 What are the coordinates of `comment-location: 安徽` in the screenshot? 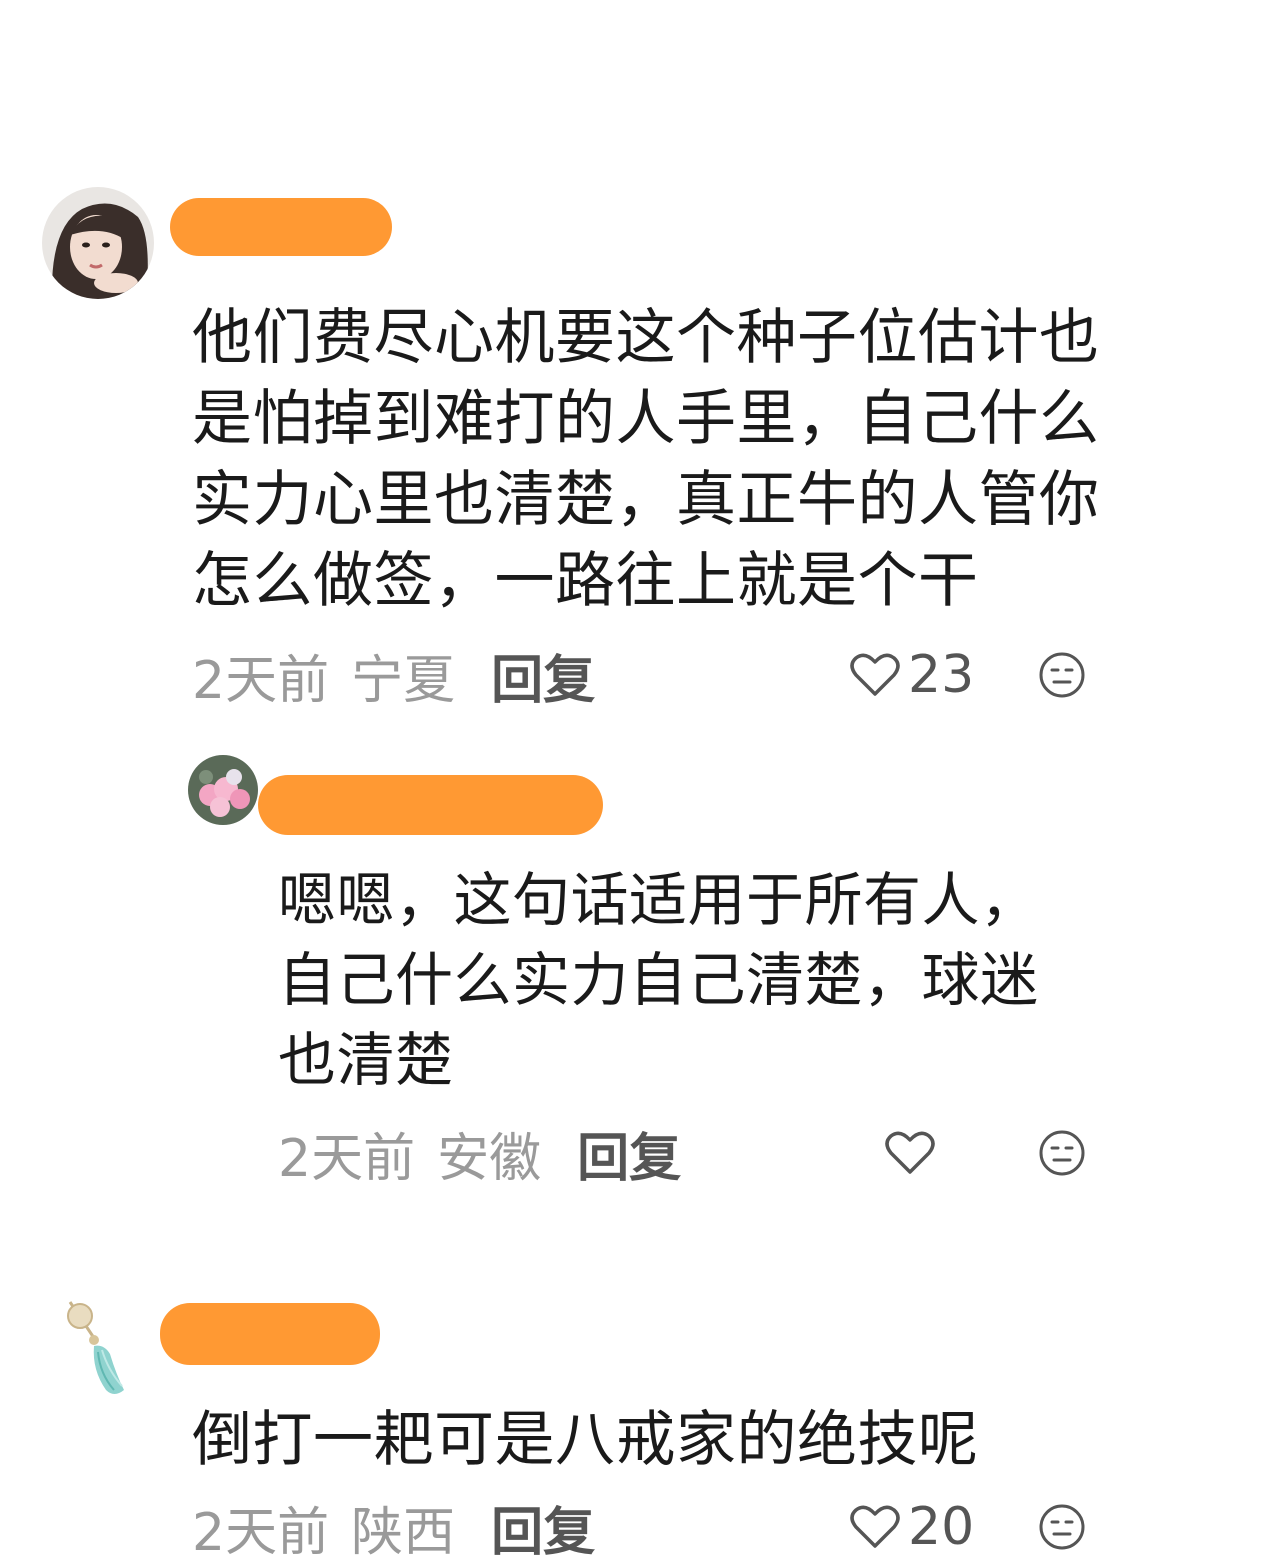 It's located at (489, 1158).